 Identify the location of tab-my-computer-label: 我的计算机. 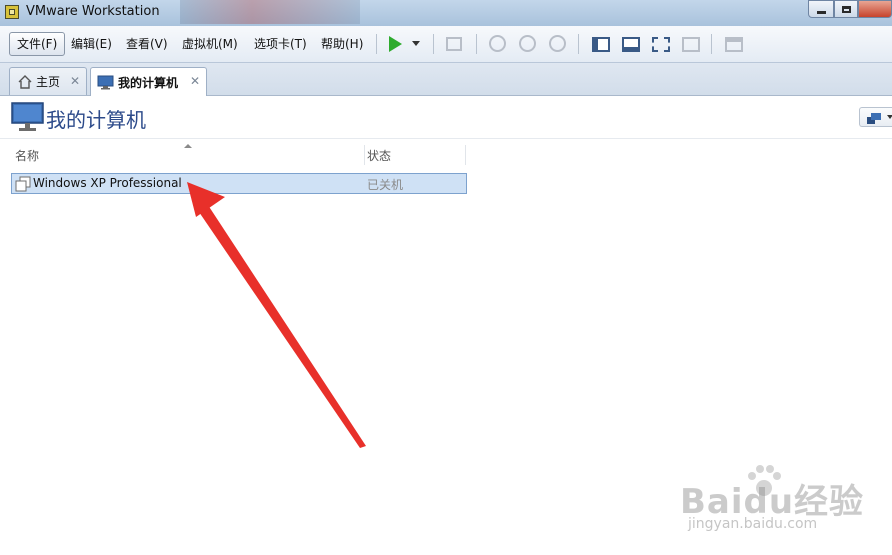
(148, 82).